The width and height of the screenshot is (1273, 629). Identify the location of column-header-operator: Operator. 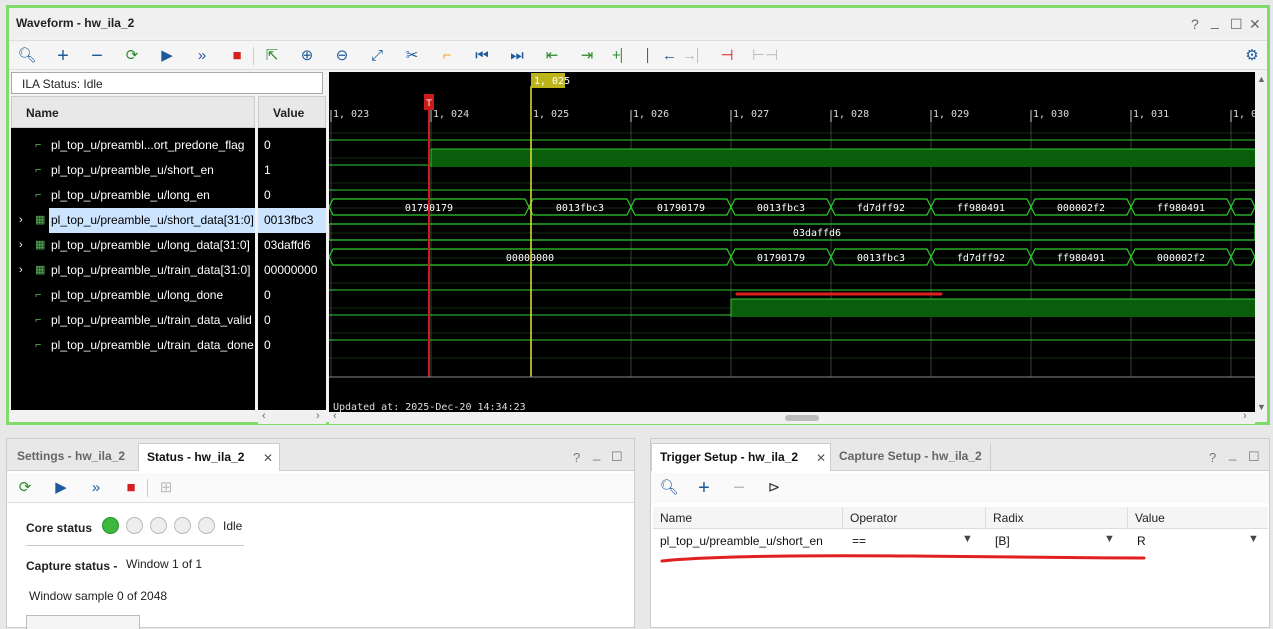
(914, 518).